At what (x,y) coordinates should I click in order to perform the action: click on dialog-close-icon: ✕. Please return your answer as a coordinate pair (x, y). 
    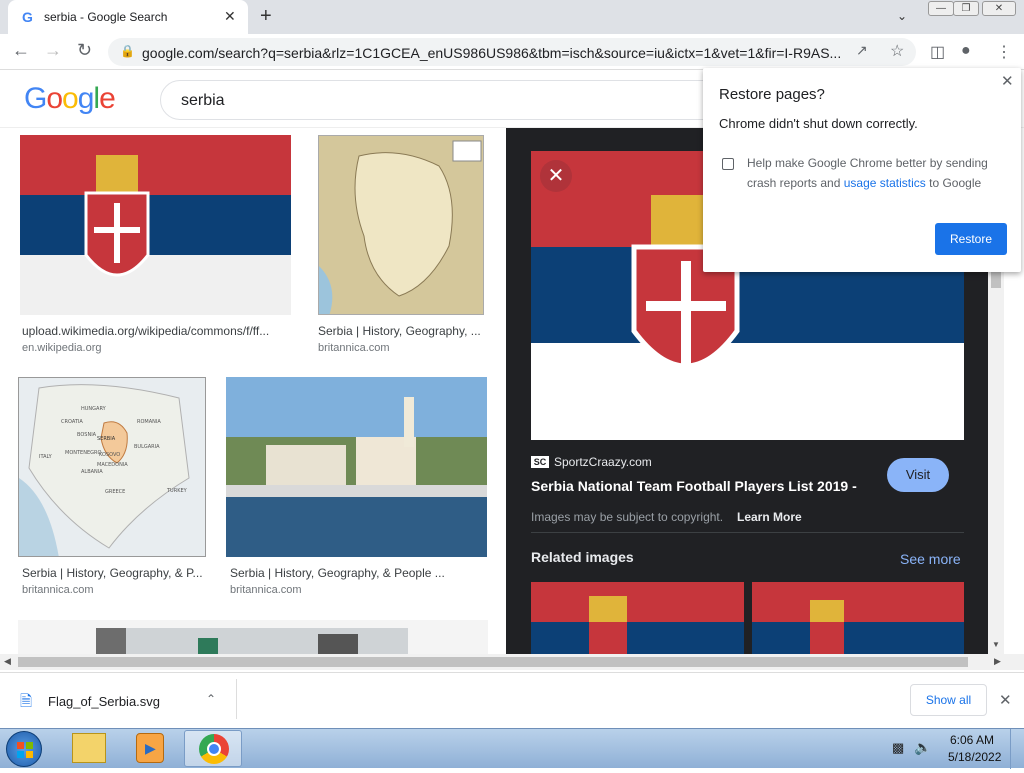
    Looking at the image, I should click on (1007, 81).